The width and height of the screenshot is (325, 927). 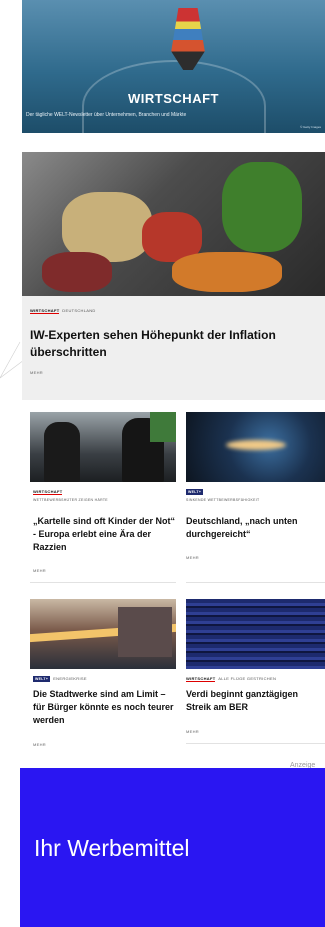 What do you see at coordinates (247, 678) in the screenshot?
I see `kicker-topic: ALLE FLÜGE GESTRICHEN` at bounding box center [247, 678].